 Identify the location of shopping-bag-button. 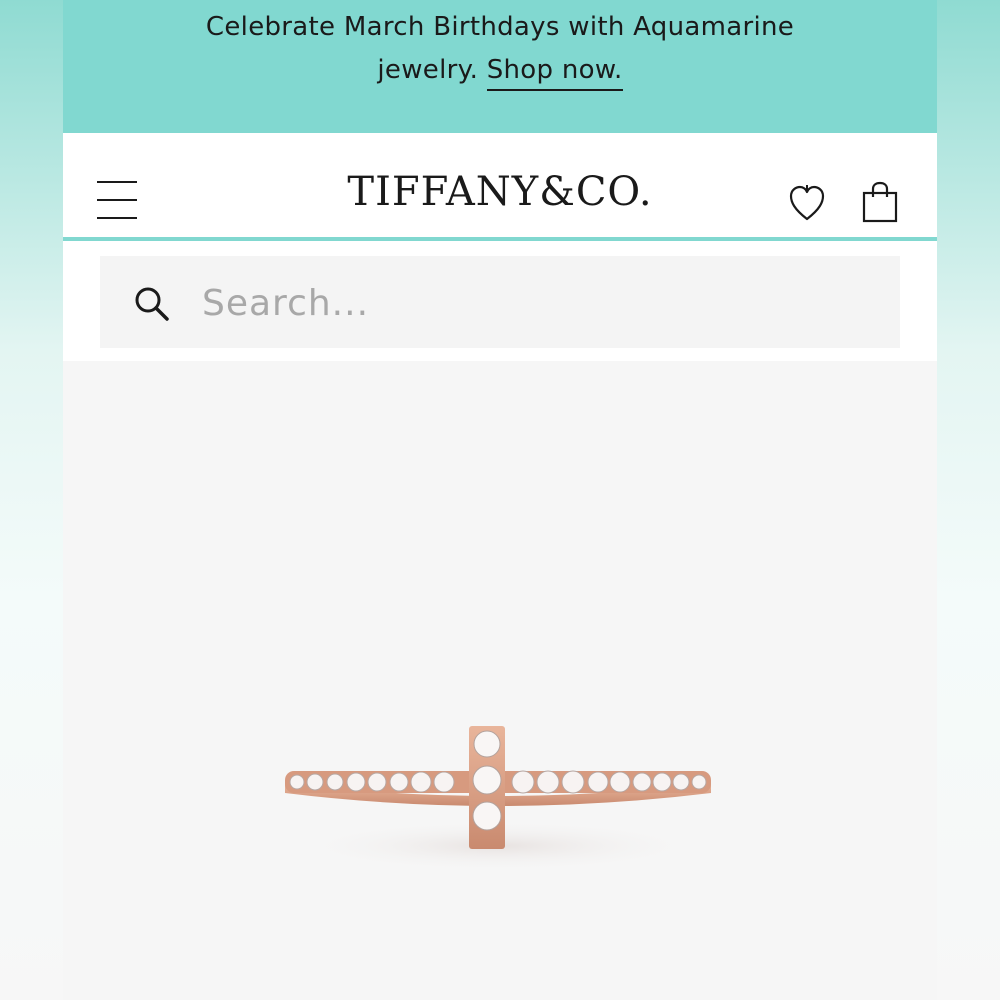
(880, 202).